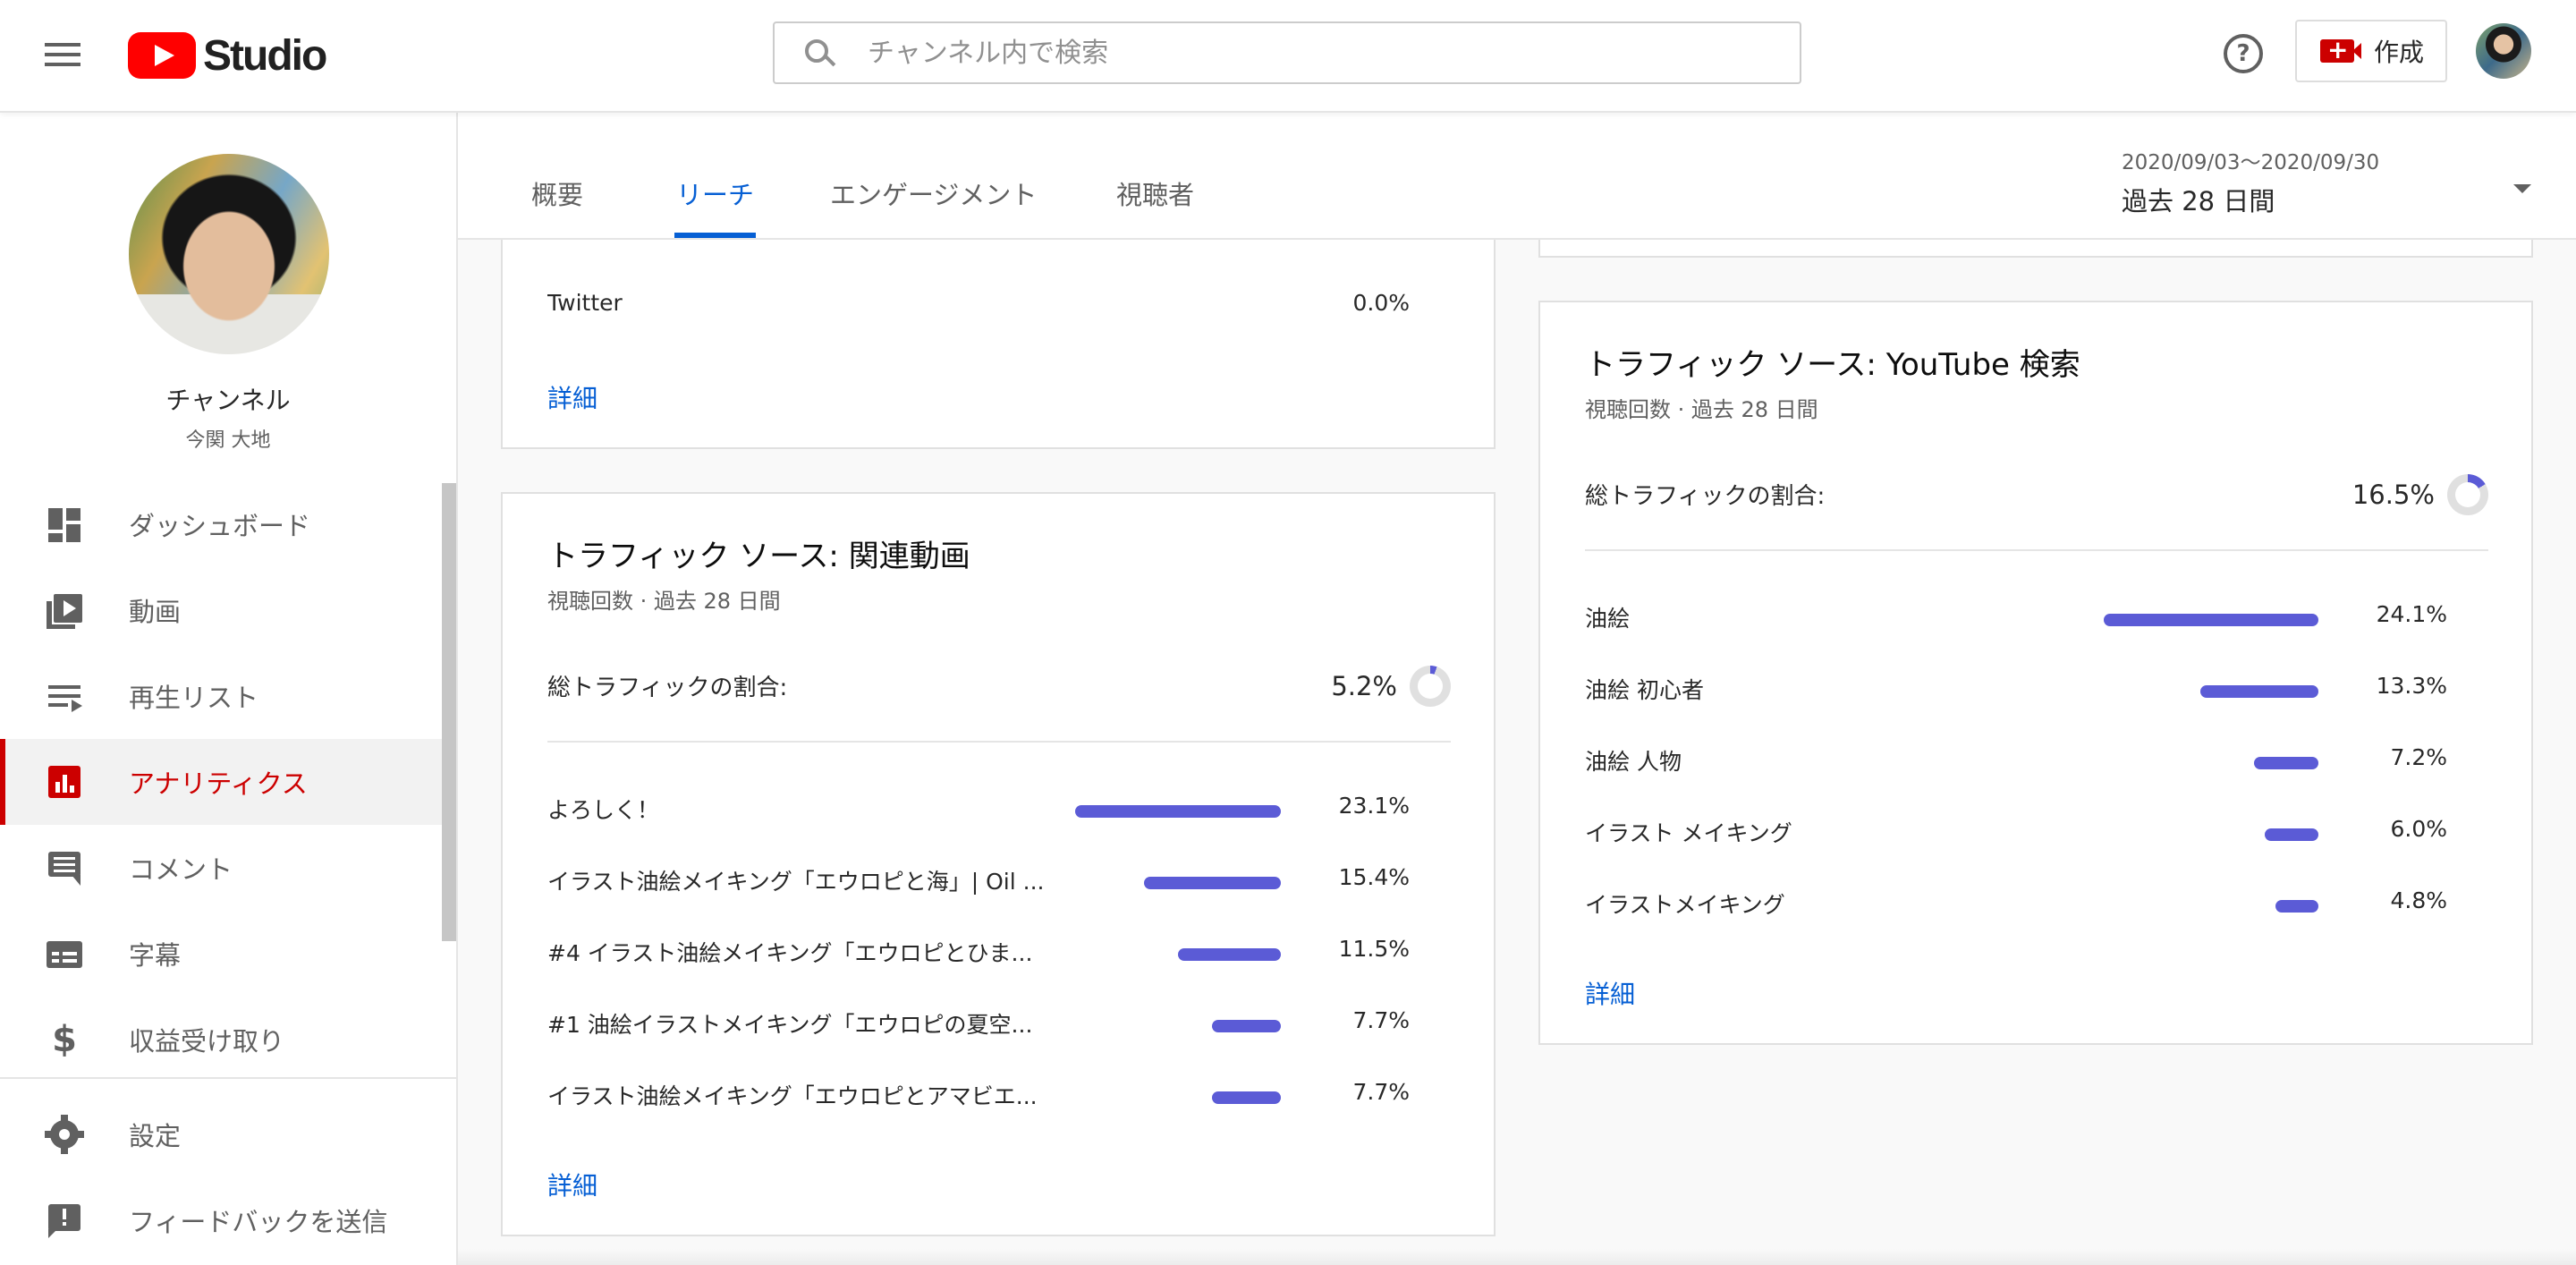 The height and width of the screenshot is (1265, 2576). Describe the element at coordinates (1364, 686) in the screenshot. I see `total-traffic-value: 5.2%` at that location.